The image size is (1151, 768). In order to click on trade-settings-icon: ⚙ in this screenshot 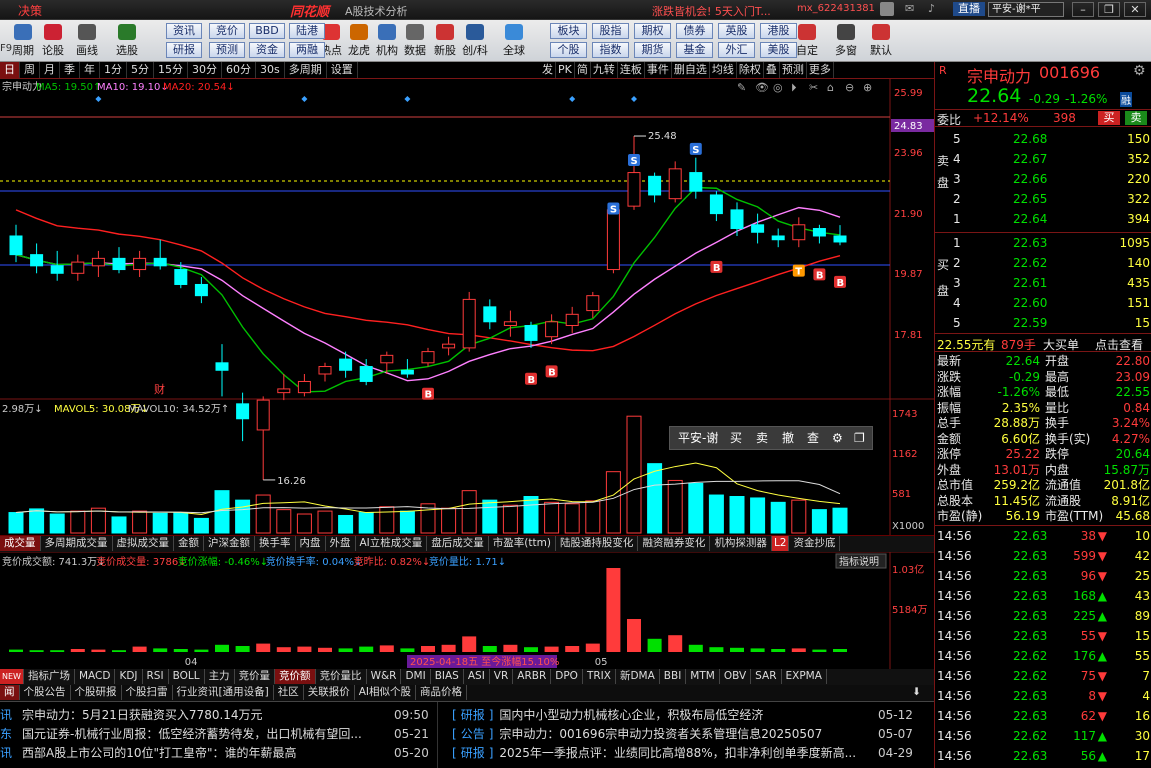, I will do `click(837, 438)`.